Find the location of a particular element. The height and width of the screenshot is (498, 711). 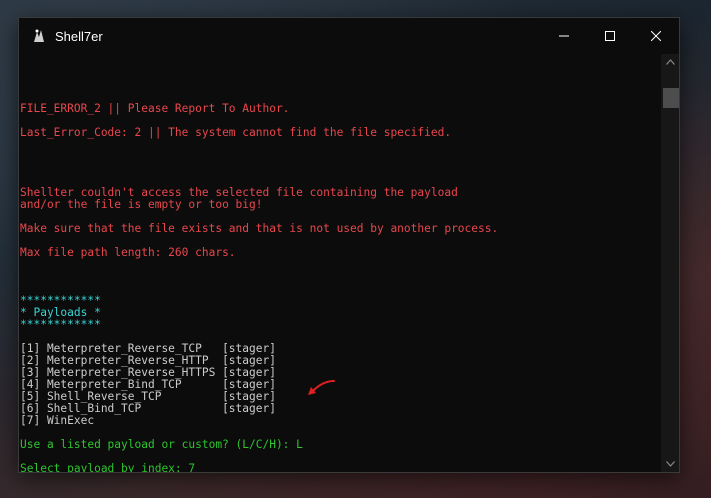

error-line: FILE_ERROR_2 || Please Report To Author. is located at coordinates (155, 108).